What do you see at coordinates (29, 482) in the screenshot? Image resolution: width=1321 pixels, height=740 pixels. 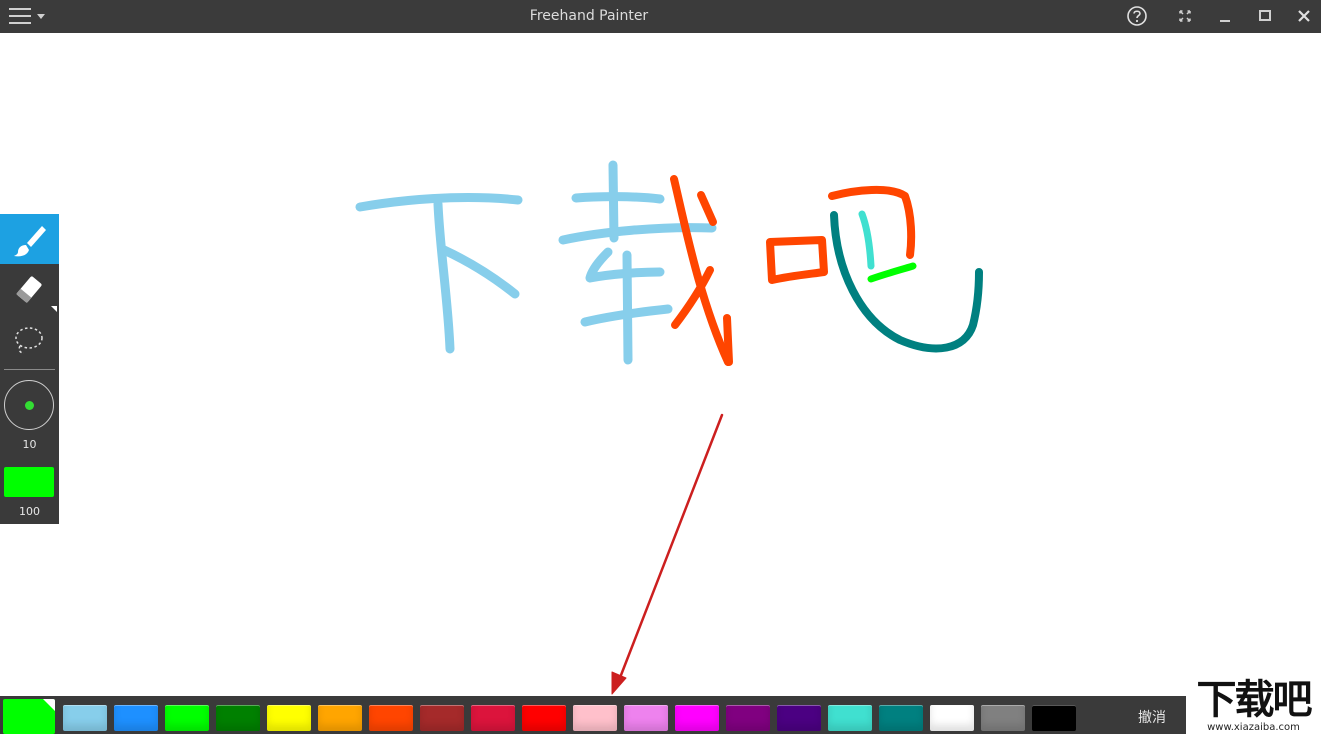 I see `current-color-swatch` at bounding box center [29, 482].